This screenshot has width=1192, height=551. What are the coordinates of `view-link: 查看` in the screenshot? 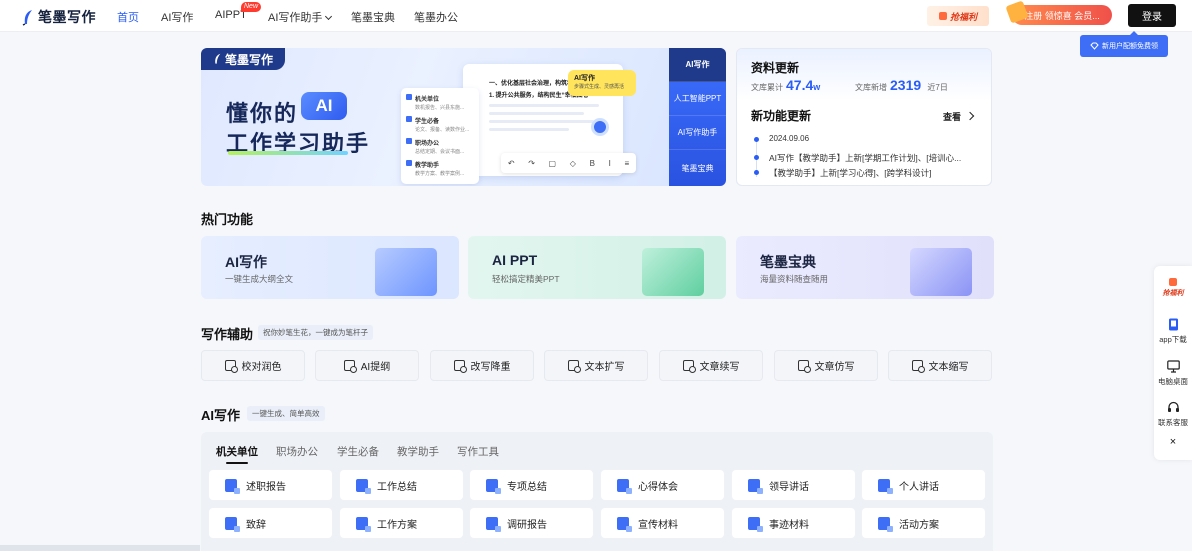 It's located at (958, 116).